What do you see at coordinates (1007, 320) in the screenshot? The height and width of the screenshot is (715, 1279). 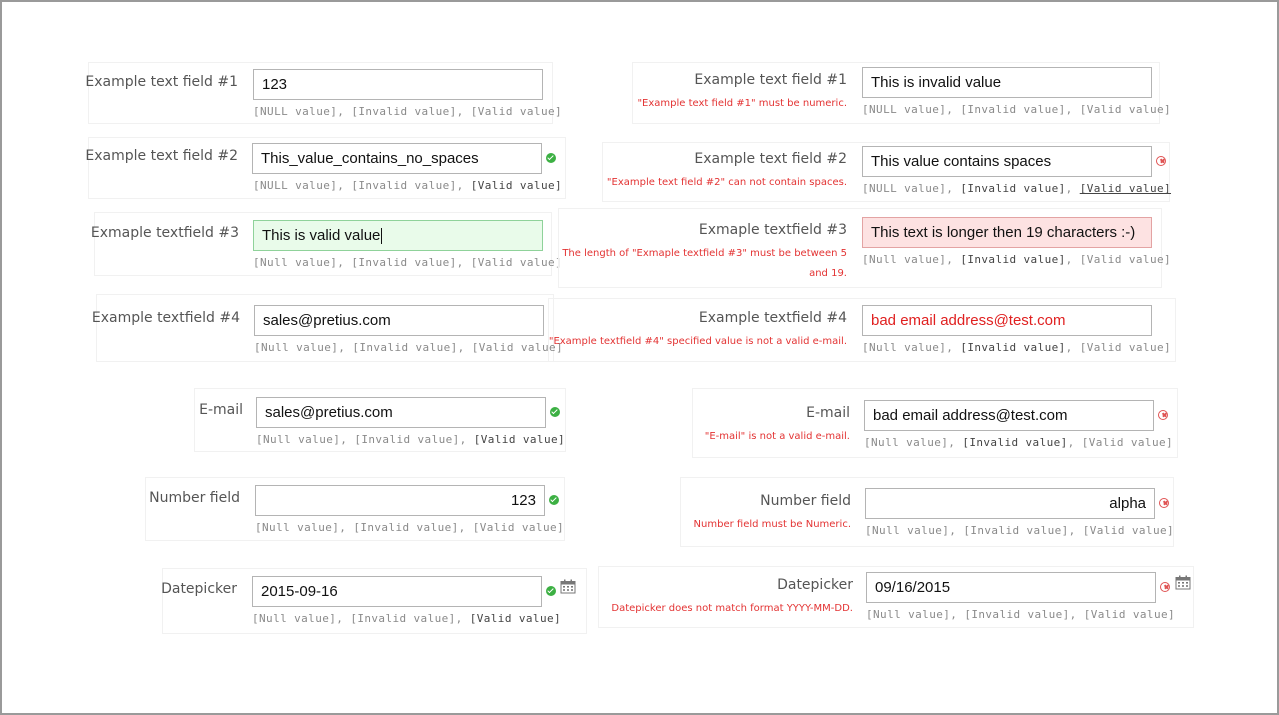 I see `text-input-field4: bad email address@test.com` at bounding box center [1007, 320].